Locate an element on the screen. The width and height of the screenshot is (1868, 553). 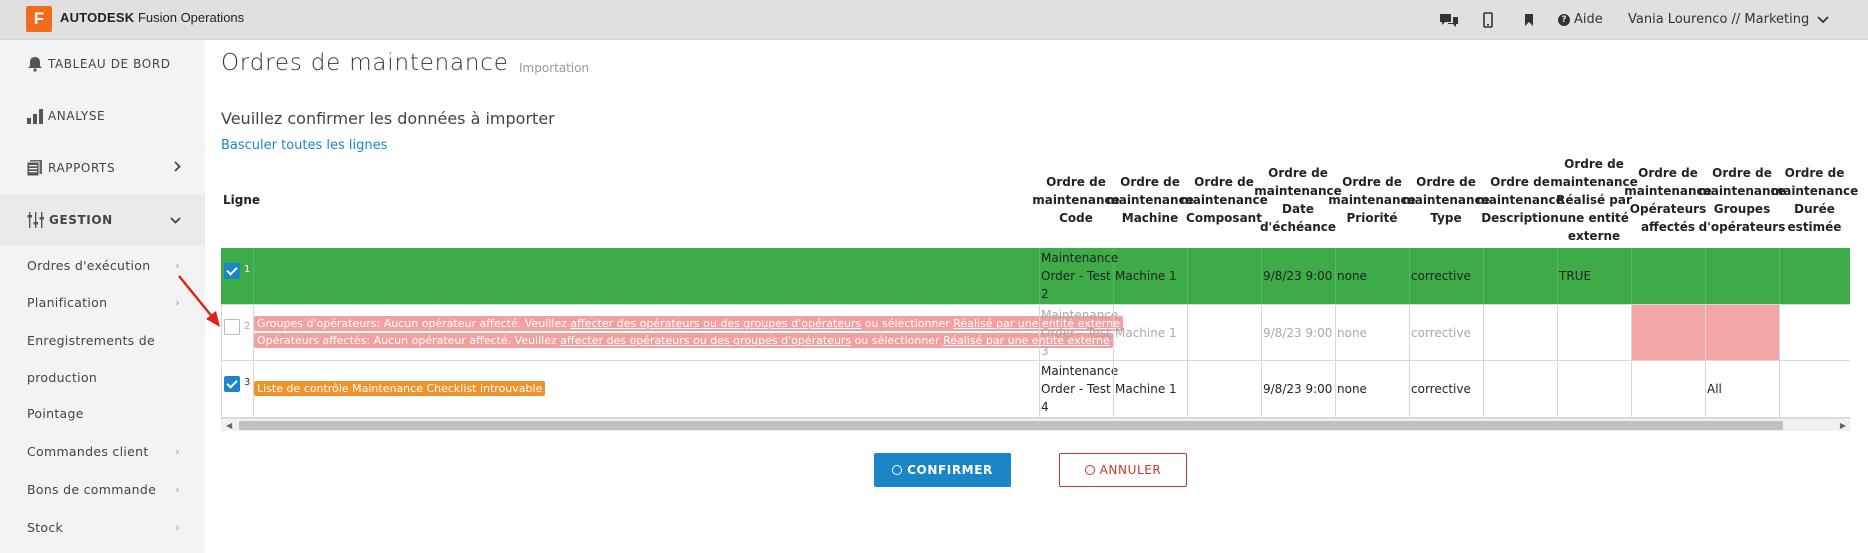
horizontal-scrollbar: ◀ ▶ is located at coordinates (1035, 424).